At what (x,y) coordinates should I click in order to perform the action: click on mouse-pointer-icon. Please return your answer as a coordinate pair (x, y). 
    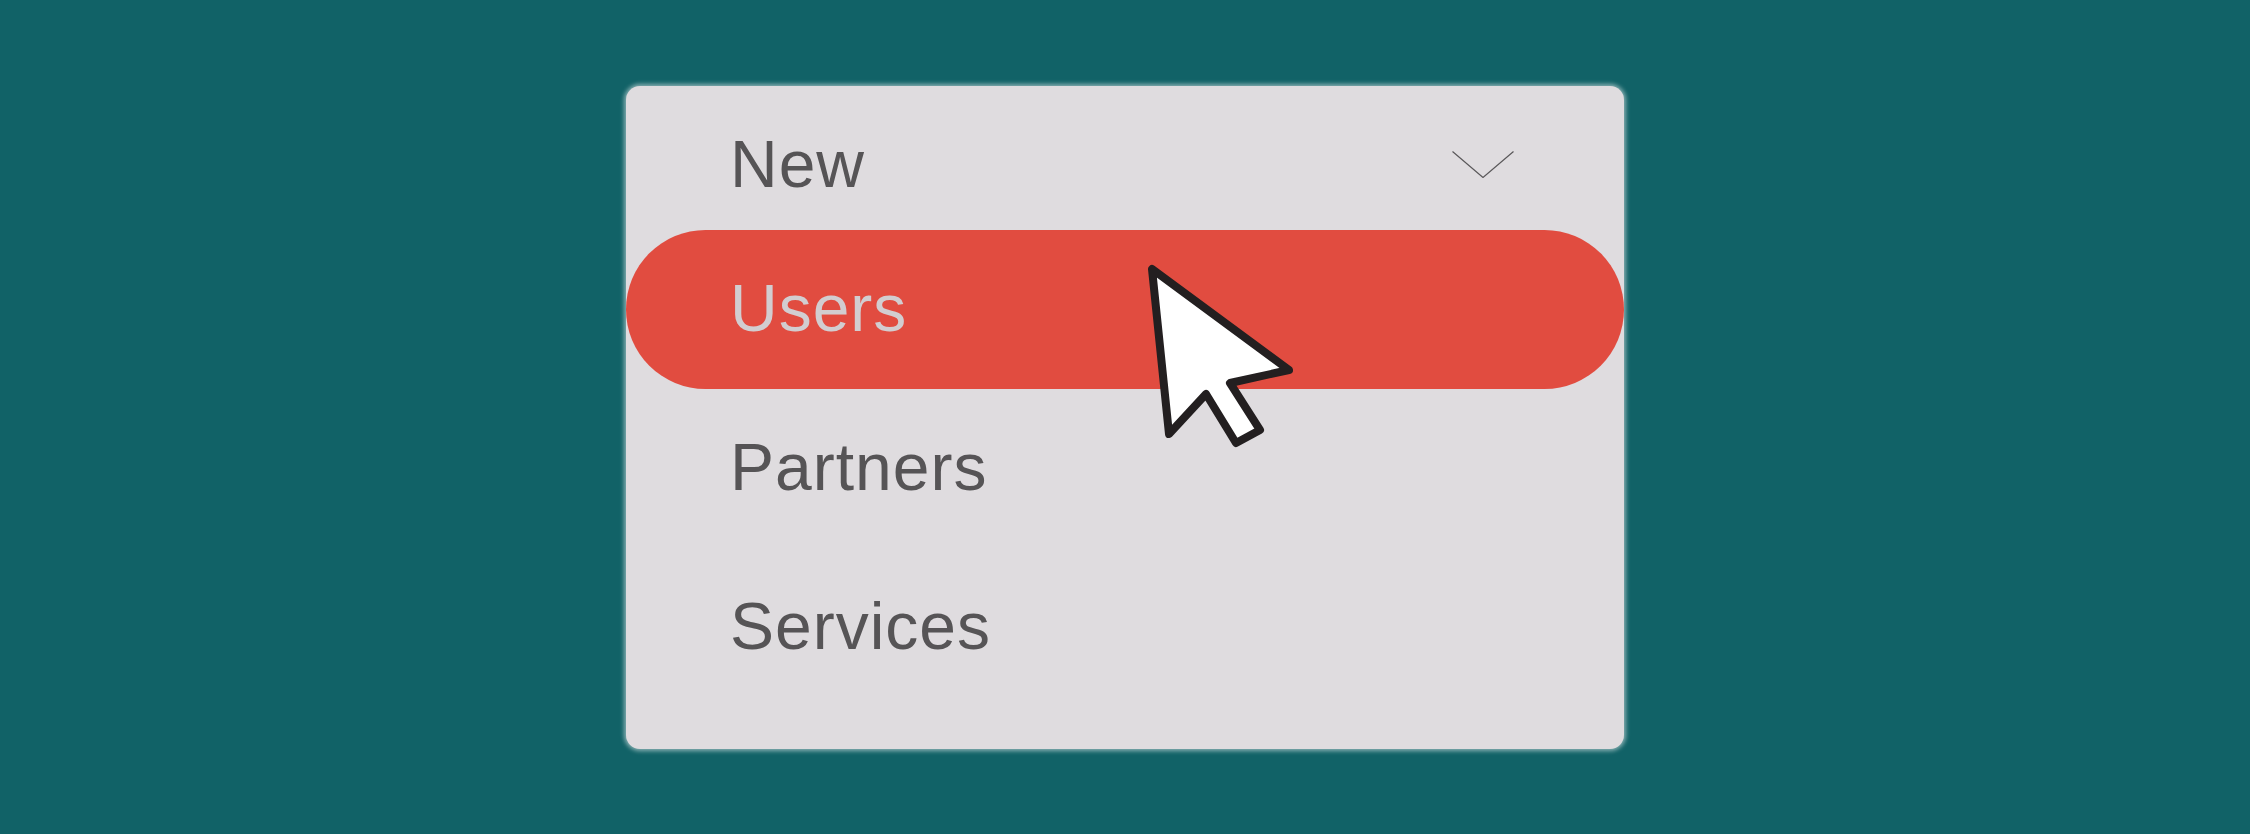
    Looking at the image, I should click on (1220, 355).